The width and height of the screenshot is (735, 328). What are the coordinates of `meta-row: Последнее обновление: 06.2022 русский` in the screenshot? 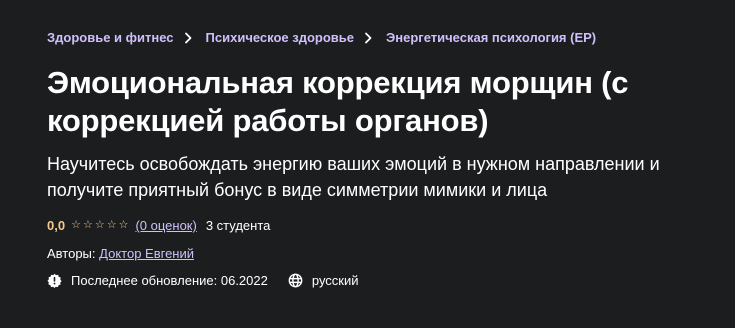 It's located at (213, 280).